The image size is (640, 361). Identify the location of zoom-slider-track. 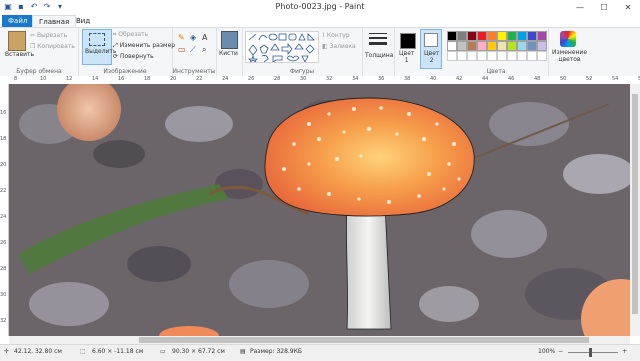
(593, 352).